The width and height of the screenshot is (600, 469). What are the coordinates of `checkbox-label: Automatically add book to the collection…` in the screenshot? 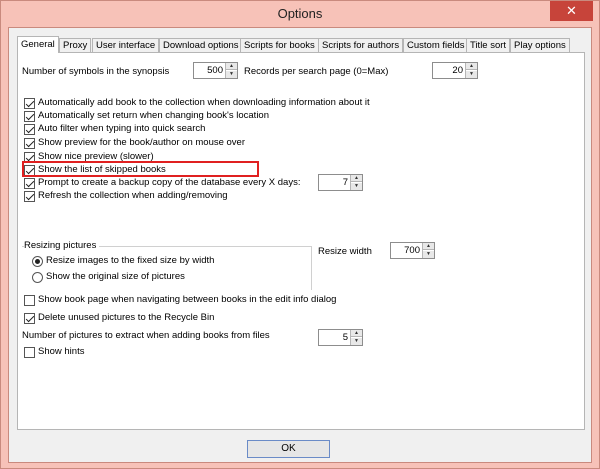 It's located at (204, 102).